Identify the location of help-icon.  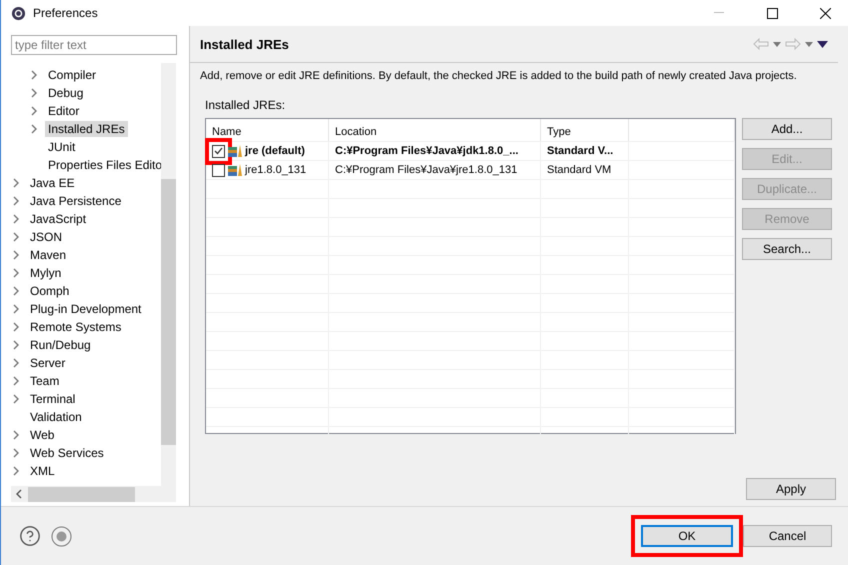
(30, 536).